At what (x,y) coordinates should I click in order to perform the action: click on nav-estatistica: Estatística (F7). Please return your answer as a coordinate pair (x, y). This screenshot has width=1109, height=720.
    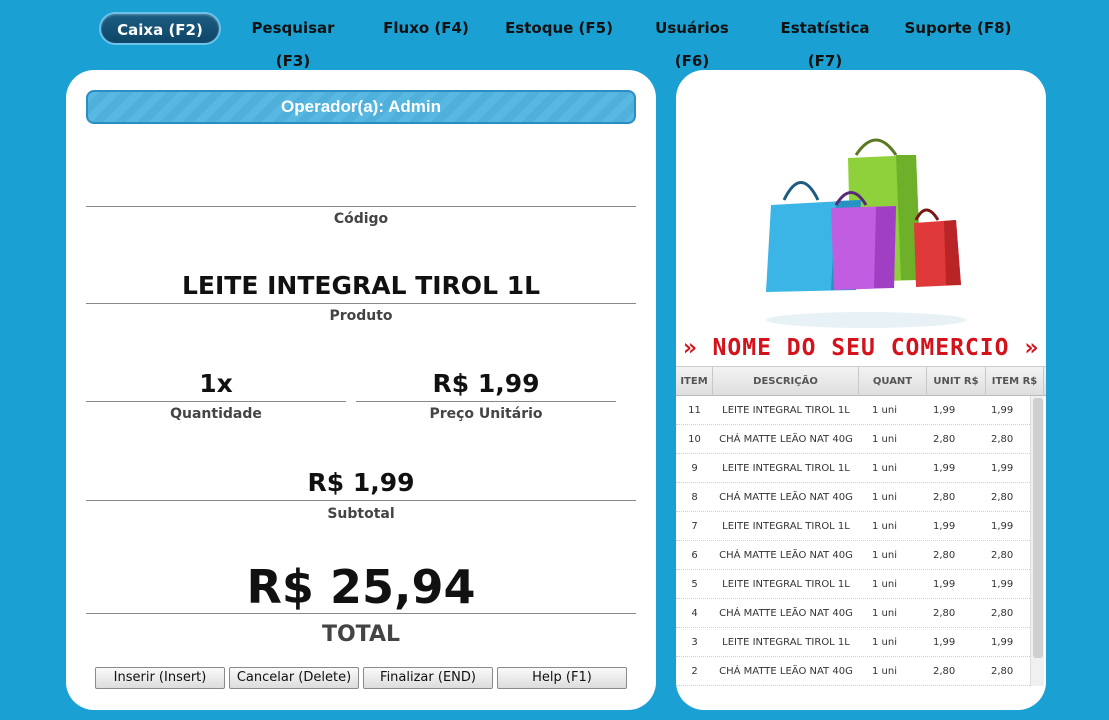
    Looking at the image, I should click on (825, 41).